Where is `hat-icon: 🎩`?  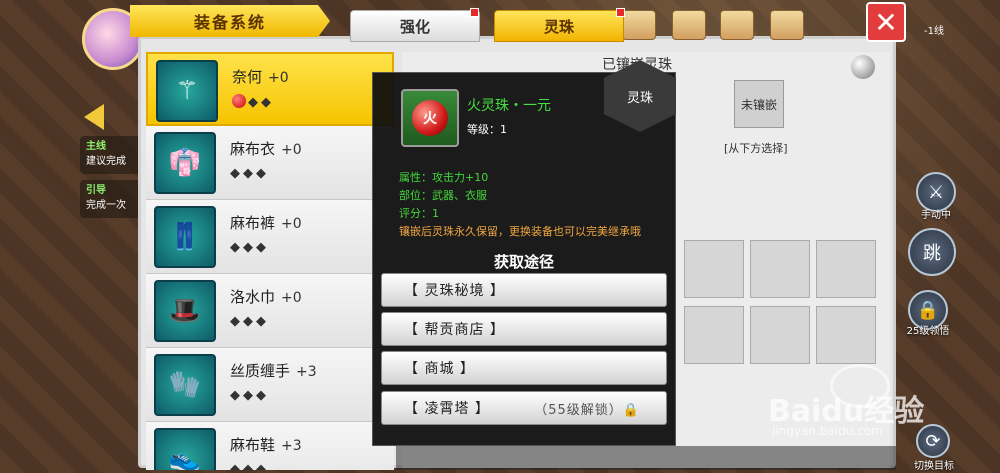
hat-icon: 🎩 is located at coordinates (185, 311).